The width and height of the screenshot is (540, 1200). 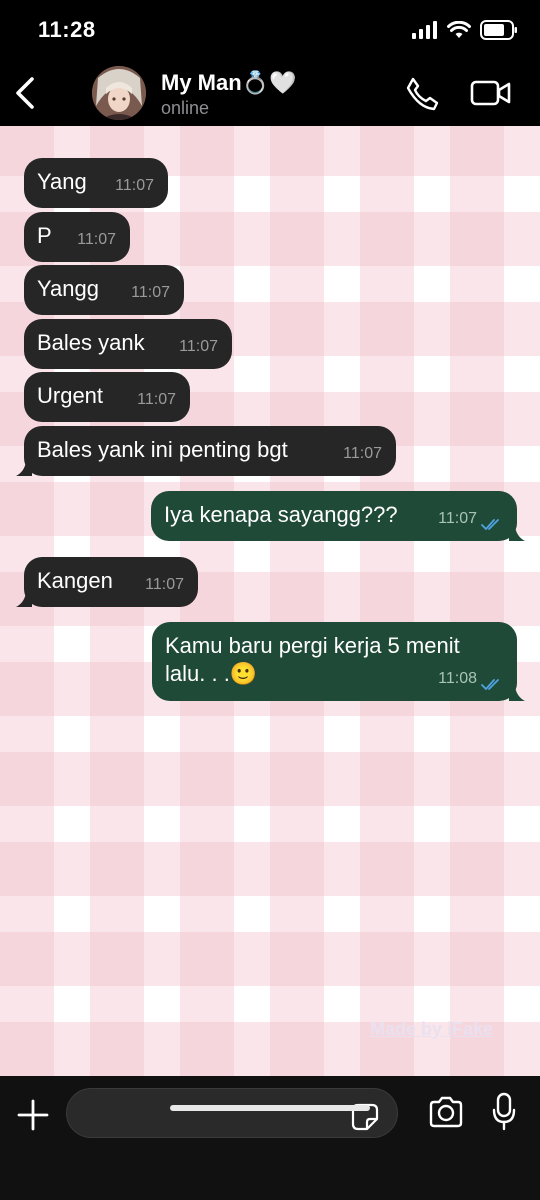 What do you see at coordinates (33, 1115) in the screenshot?
I see `plus-icon` at bounding box center [33, 1115].